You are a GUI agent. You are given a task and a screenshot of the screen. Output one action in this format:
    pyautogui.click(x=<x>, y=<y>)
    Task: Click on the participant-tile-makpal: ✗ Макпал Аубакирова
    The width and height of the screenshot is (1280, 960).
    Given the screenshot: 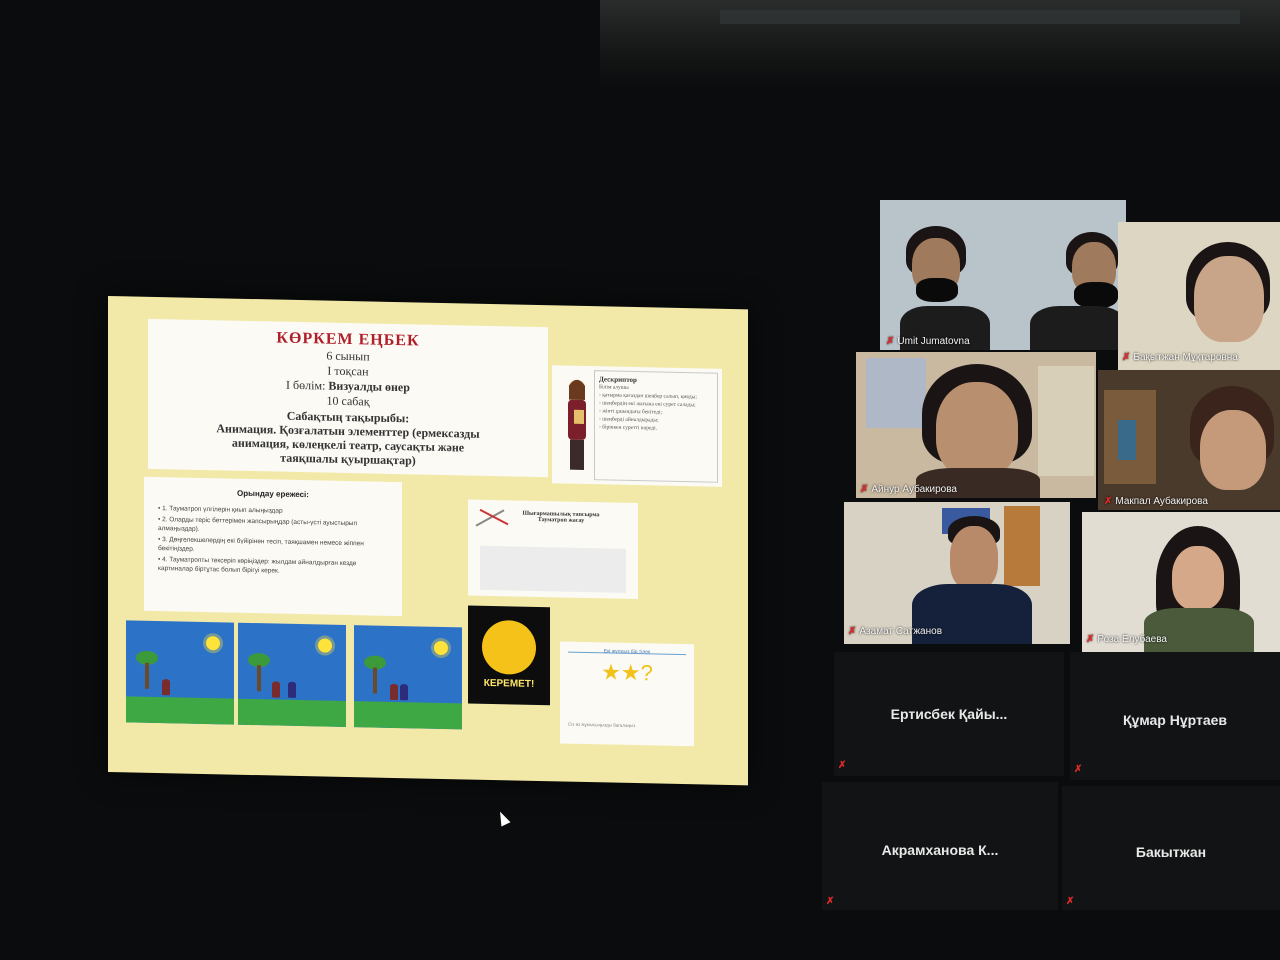 What is the action you would take?
    pyautogui.click(x=1189, y=440)
    